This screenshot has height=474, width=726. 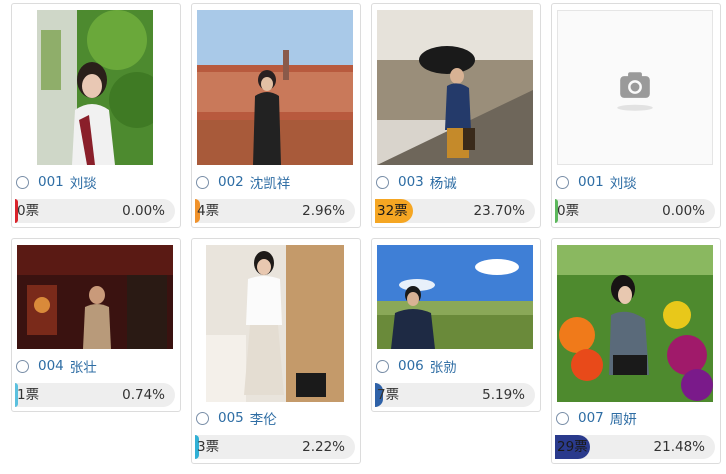 What do you see at coordinates (635, 447) in the screenshot?
I see `vote-bar: 29票 21.48%` at bounding box center [635, 447].